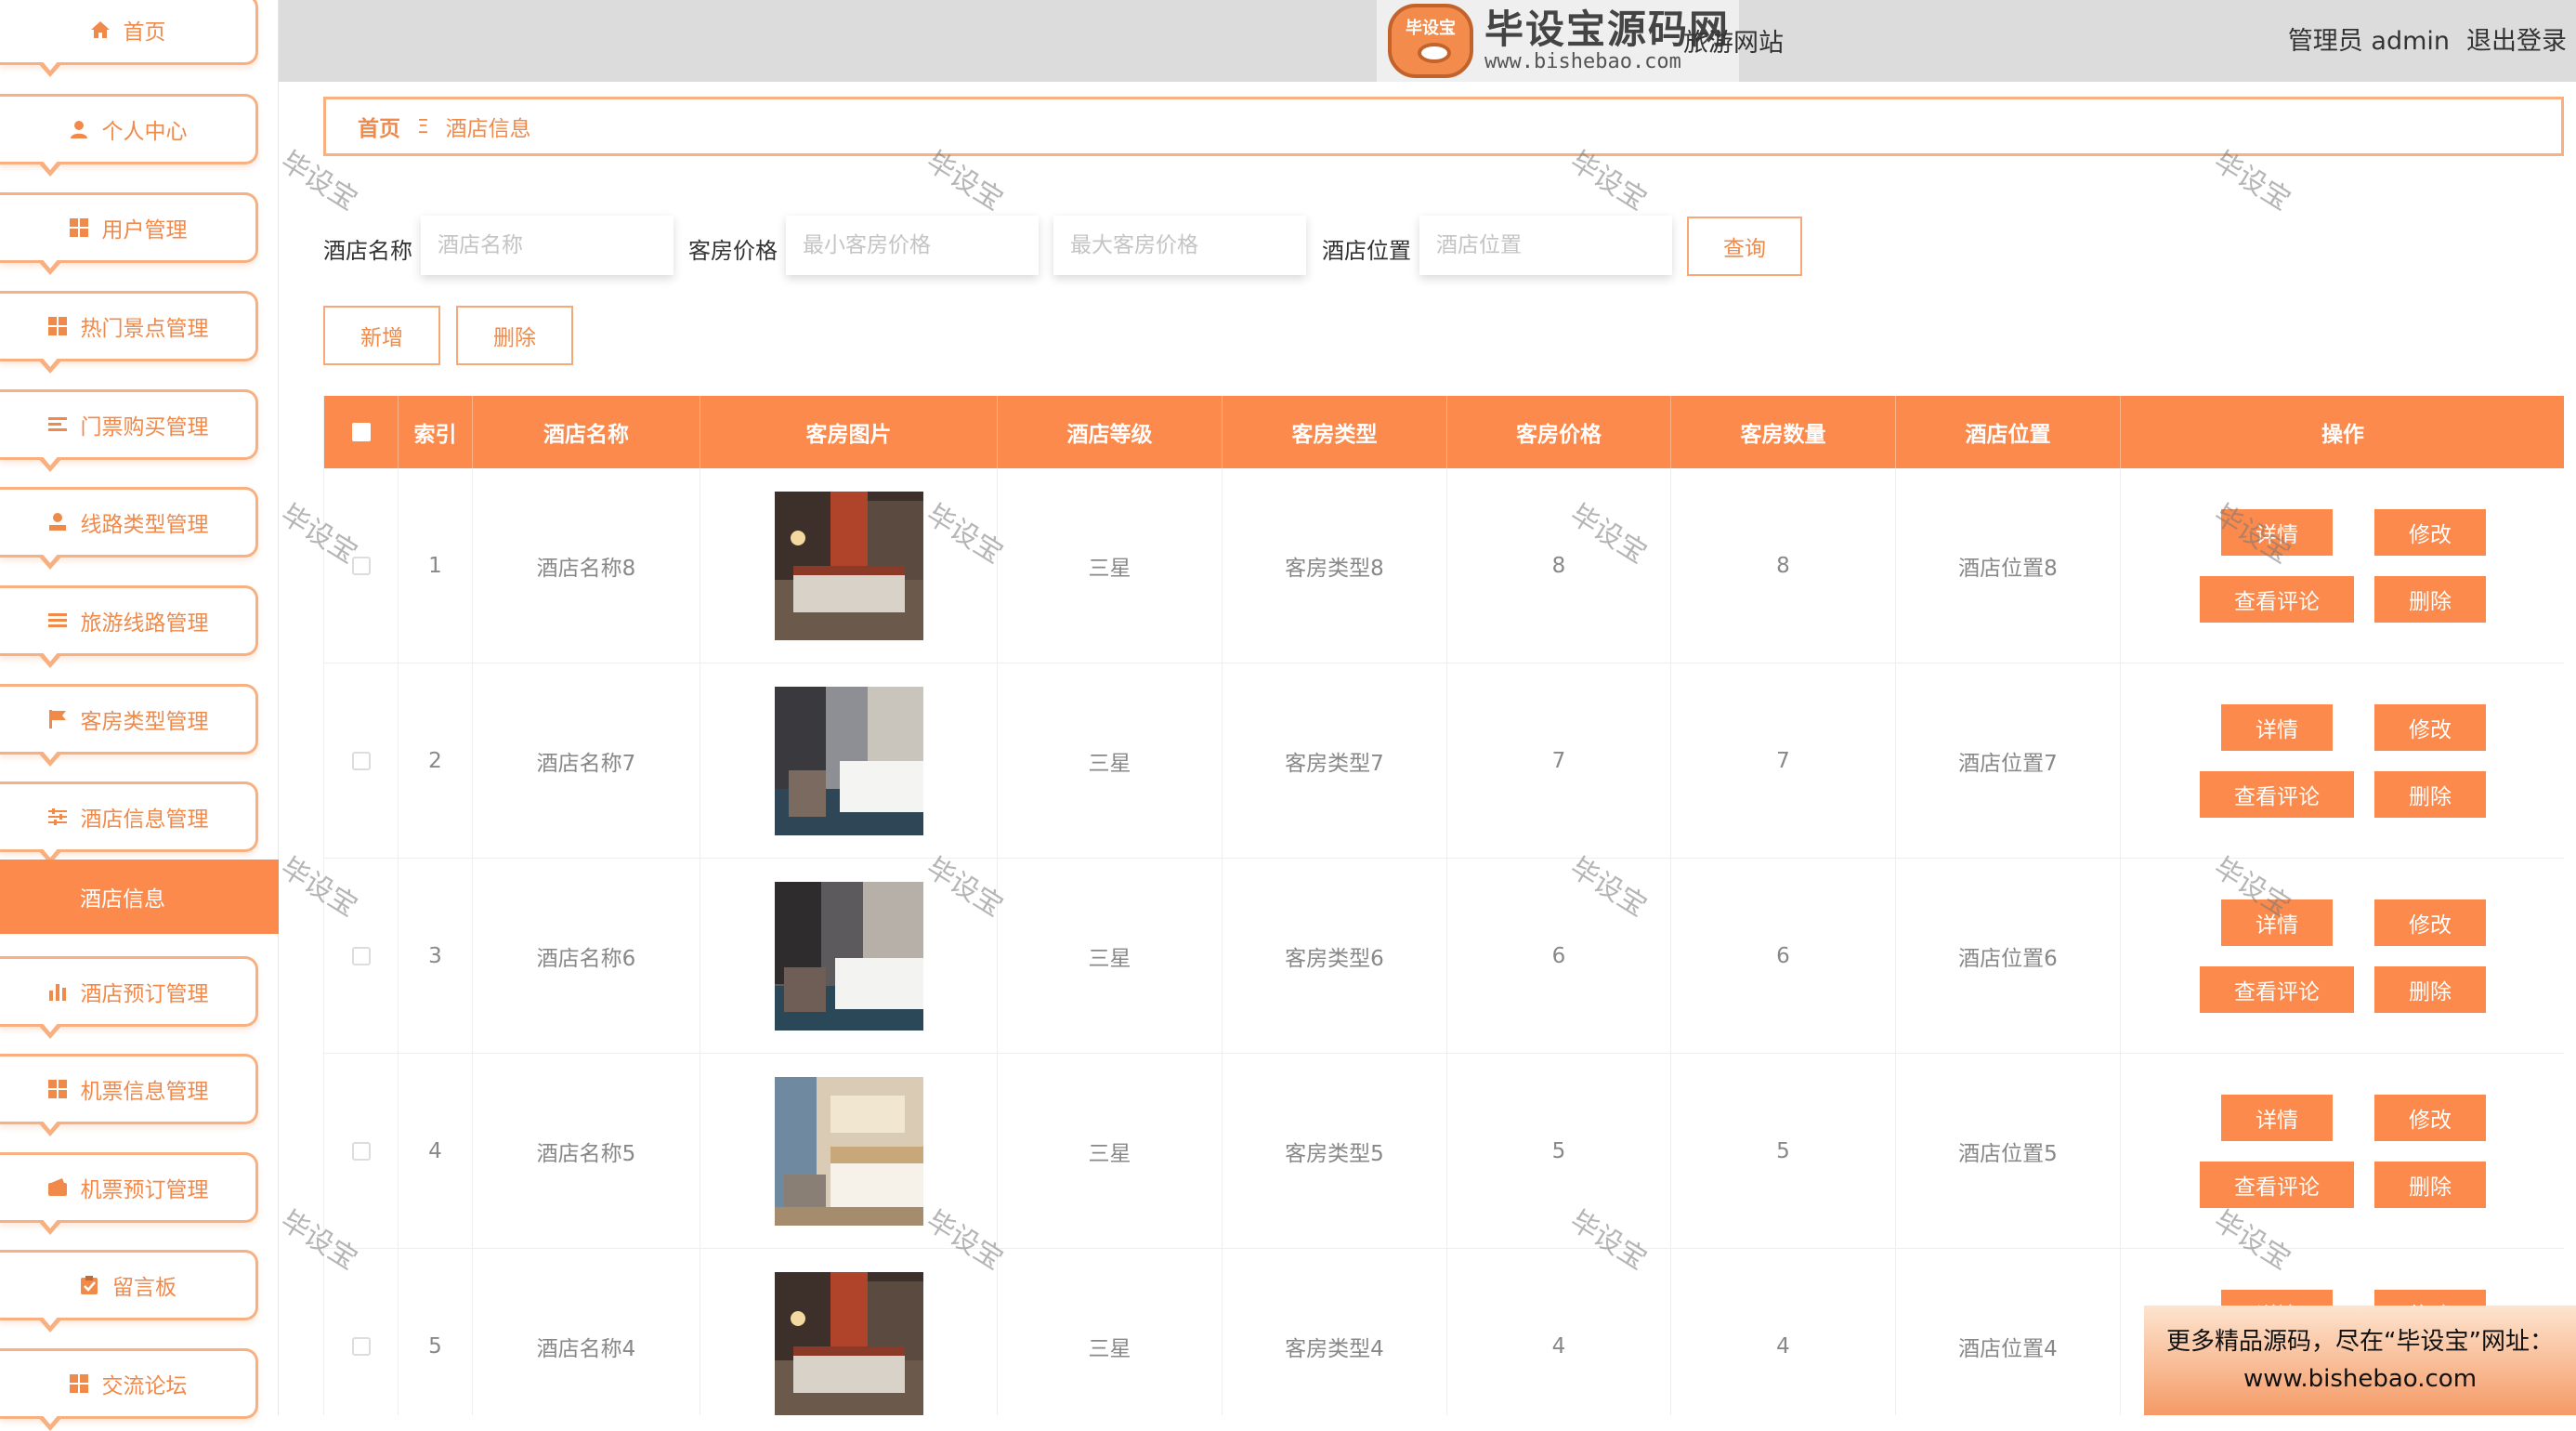 This screenshot has width=2576, height=1431. What do you see at coordinates (58, 817) in the screenshot?
I see `sliders-icon` at bounding box center [58, 817].